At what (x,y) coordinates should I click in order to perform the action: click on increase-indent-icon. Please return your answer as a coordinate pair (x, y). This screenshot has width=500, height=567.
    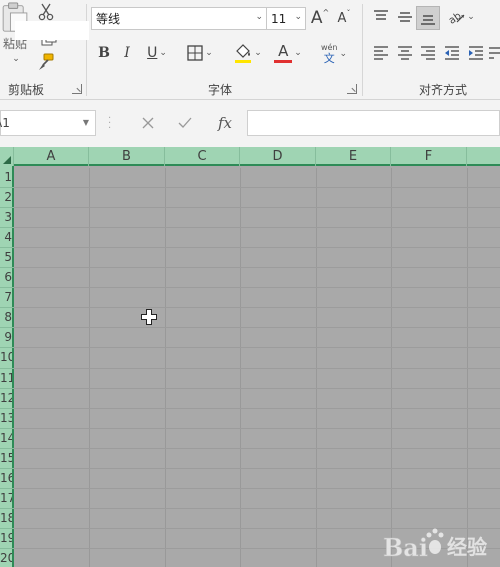
    Looking at the image, I should click on (476, 53).